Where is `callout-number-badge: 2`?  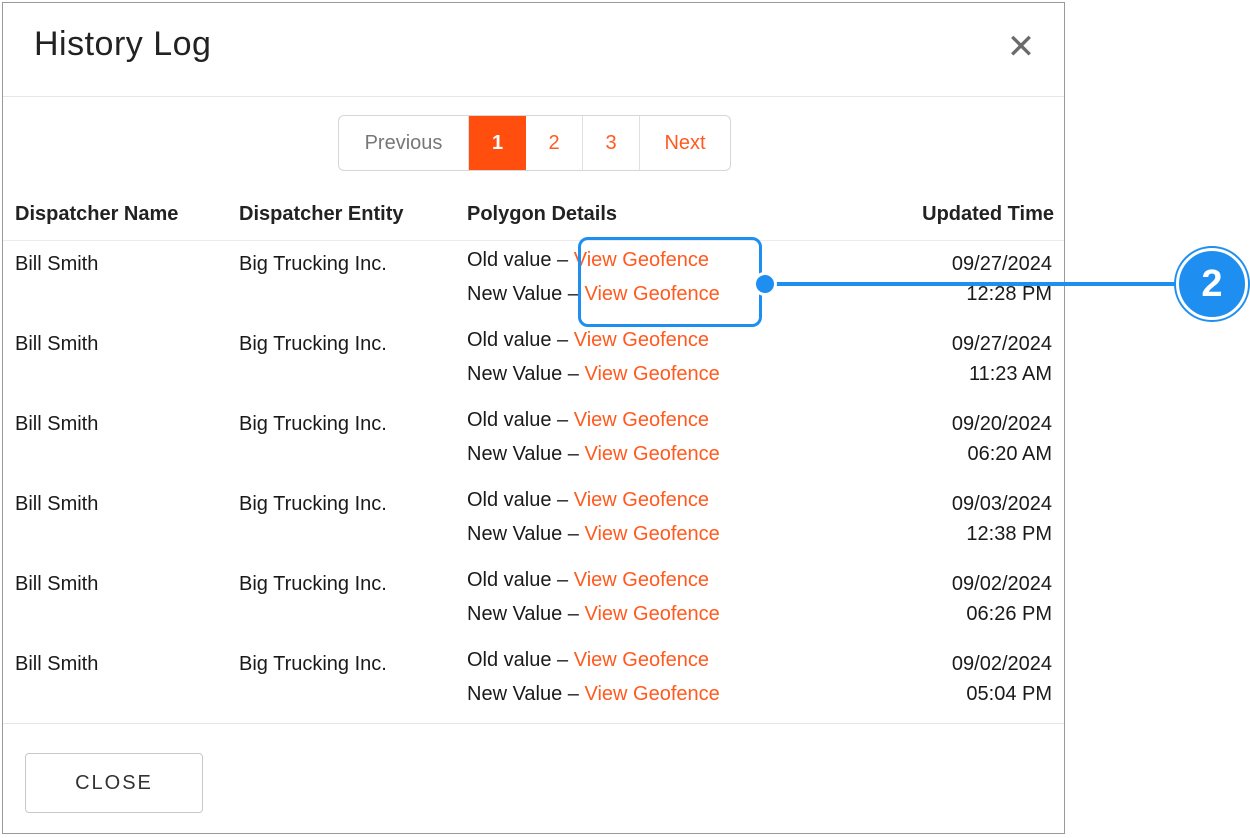 callout-number-badge: 2 is located at coordinates (1212, 284).